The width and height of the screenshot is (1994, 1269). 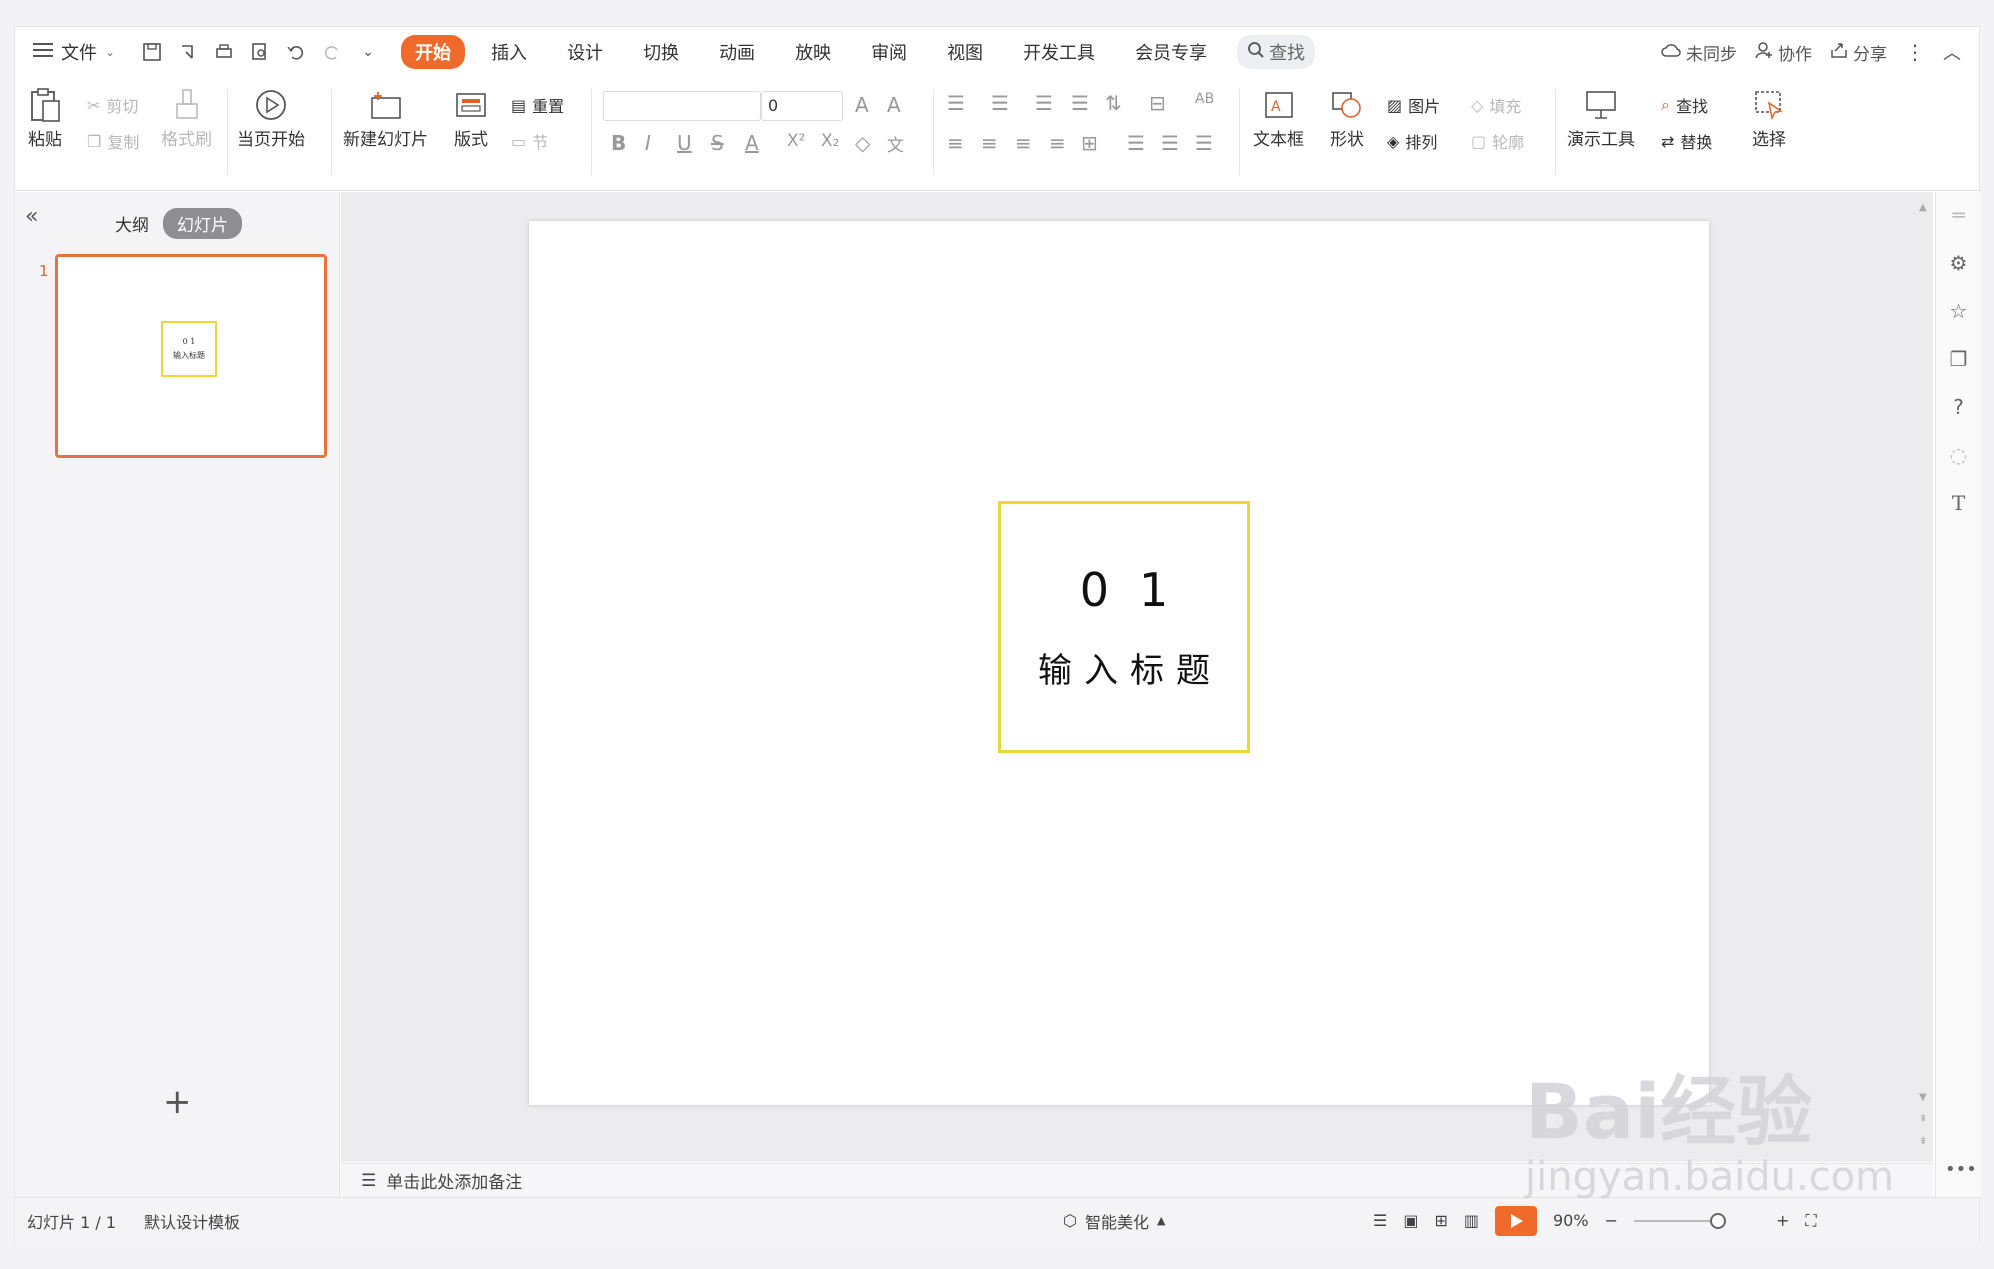 I want to click on layout-button: 版式, so click(x=471, y=117).